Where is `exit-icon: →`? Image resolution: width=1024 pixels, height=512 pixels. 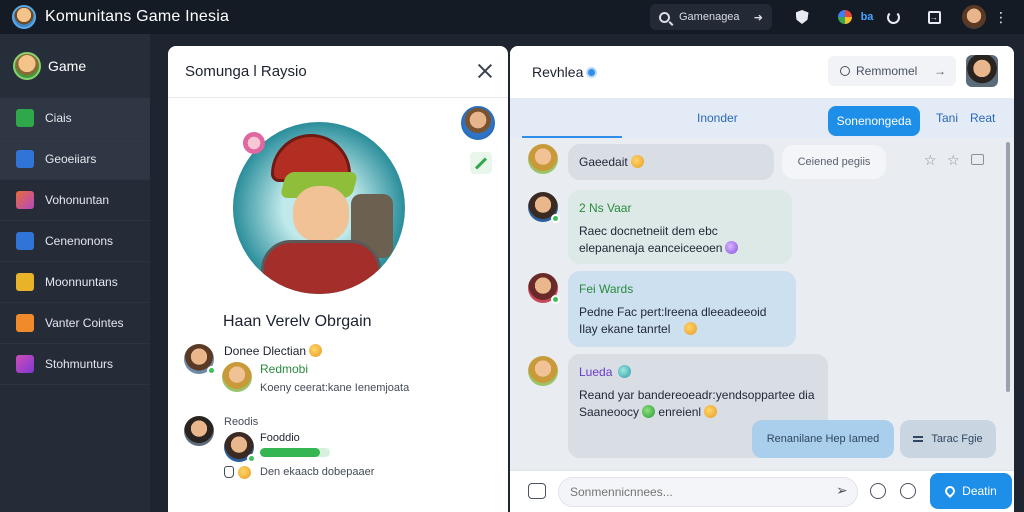
exit-icon: → is located at coordinates (934, 17).